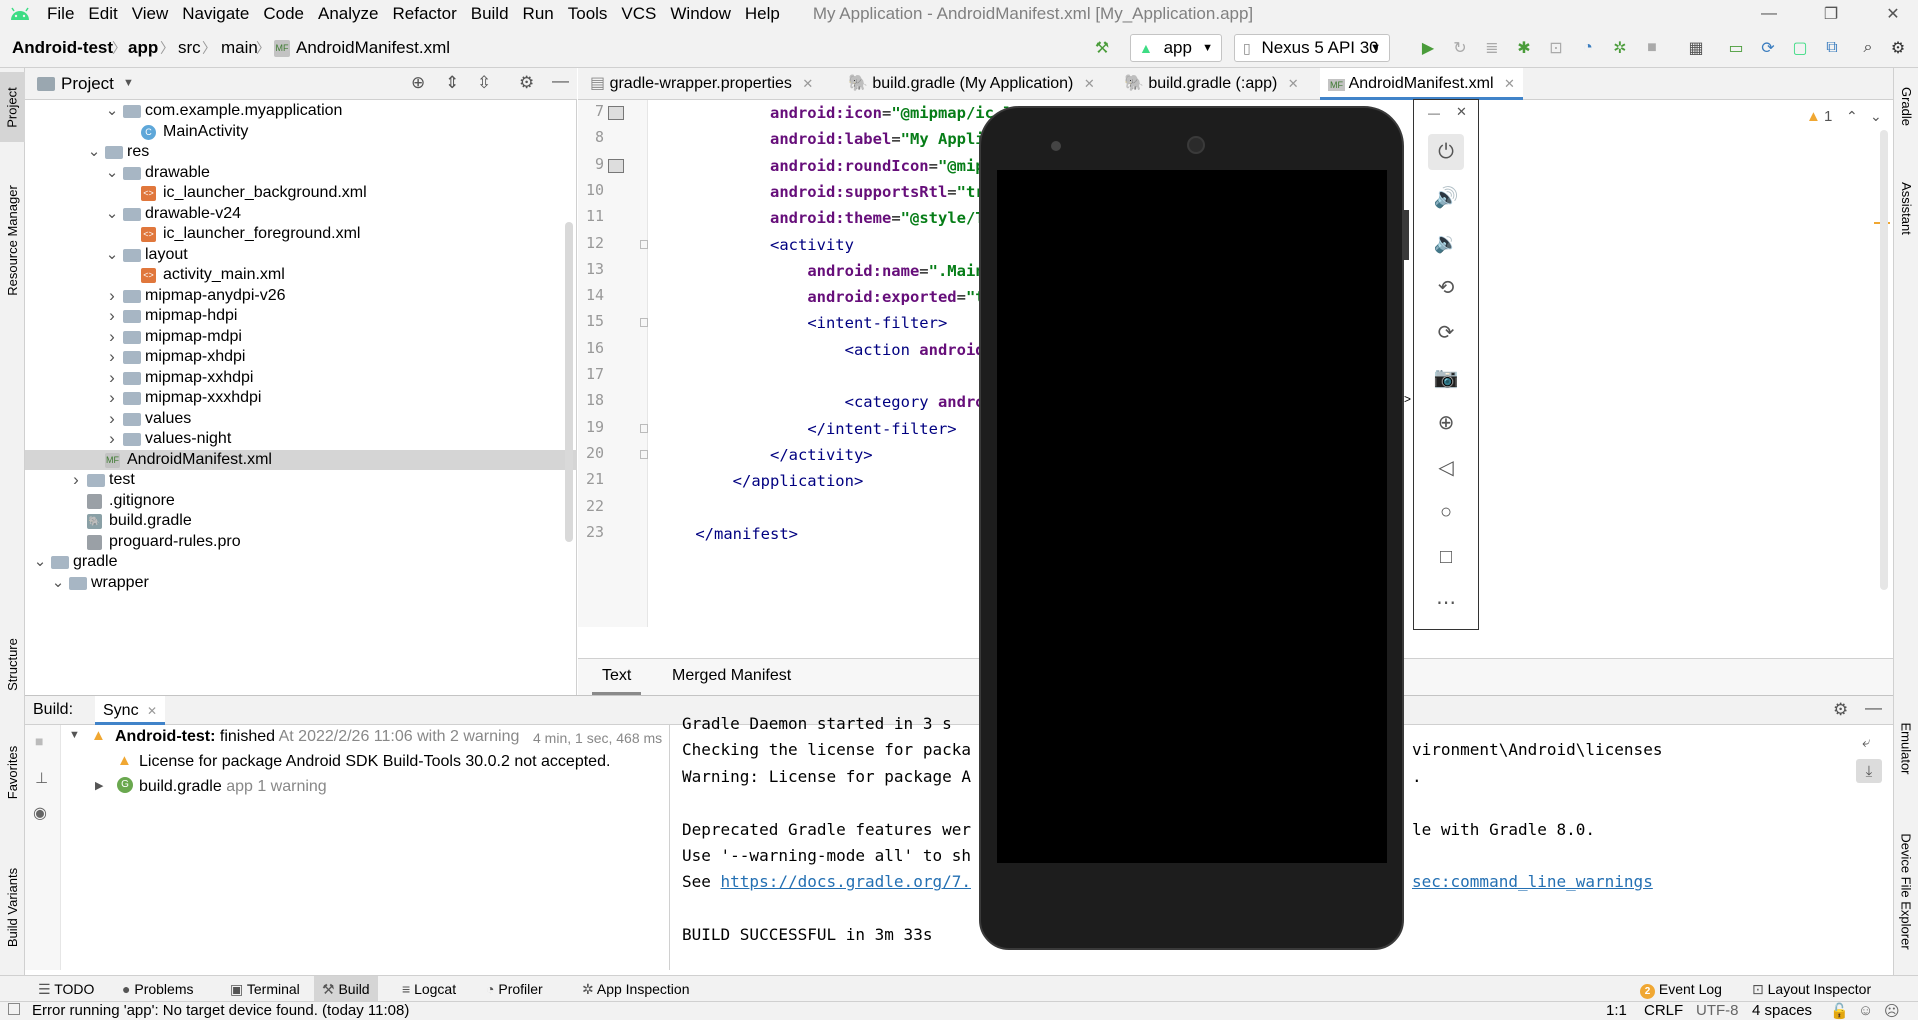 This screenshot has height=1020, width=1918. What do you see at coordinates (99, 785) in the screenshot?
I see `chevron-right-icon: ▶` at bounding box center [99, 785].